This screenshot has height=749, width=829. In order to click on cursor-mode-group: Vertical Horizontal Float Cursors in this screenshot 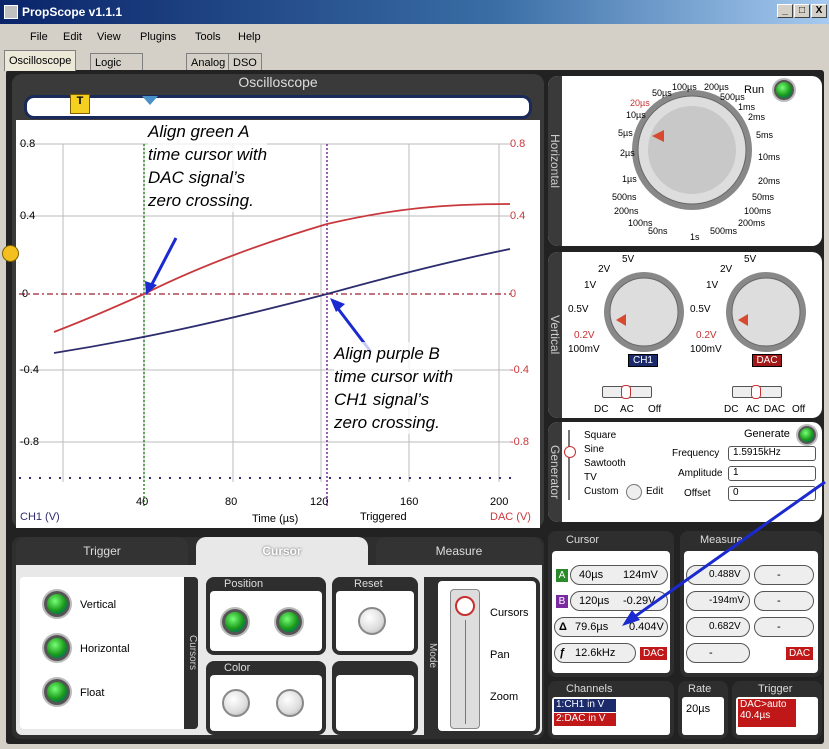, I will do `click(109, 653)`.